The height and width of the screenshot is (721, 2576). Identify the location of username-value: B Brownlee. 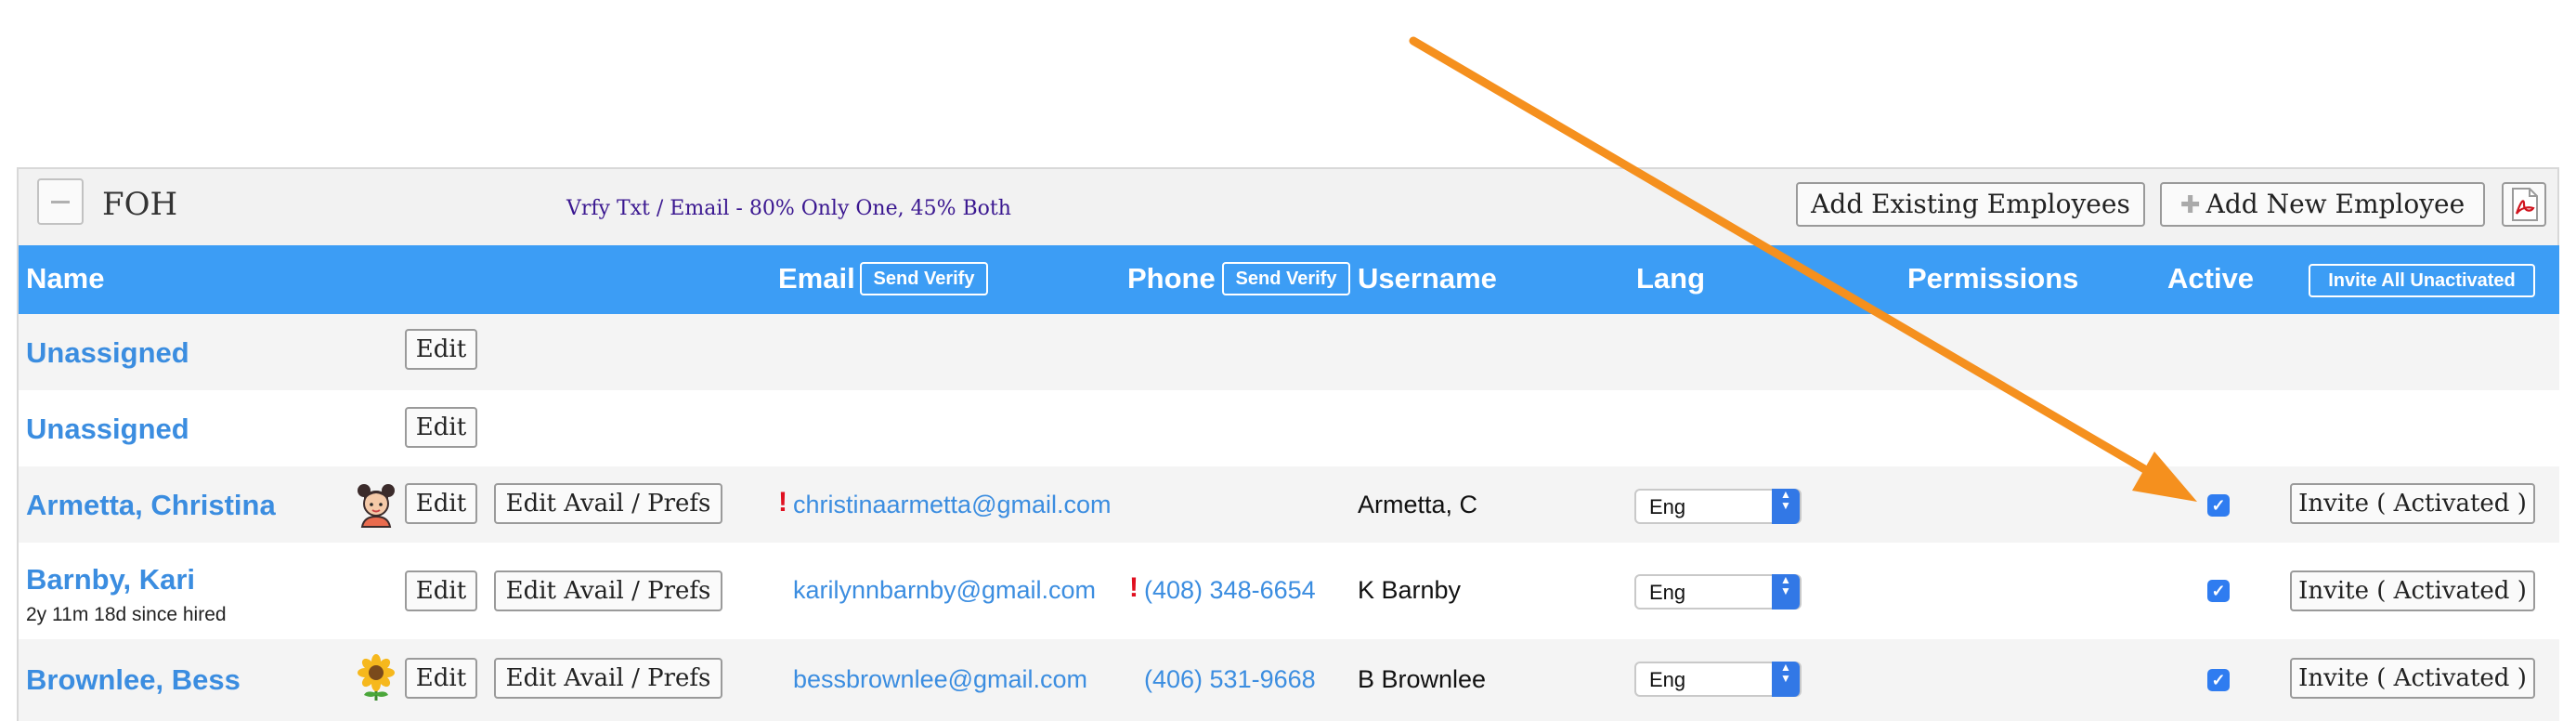
(1422, 679).